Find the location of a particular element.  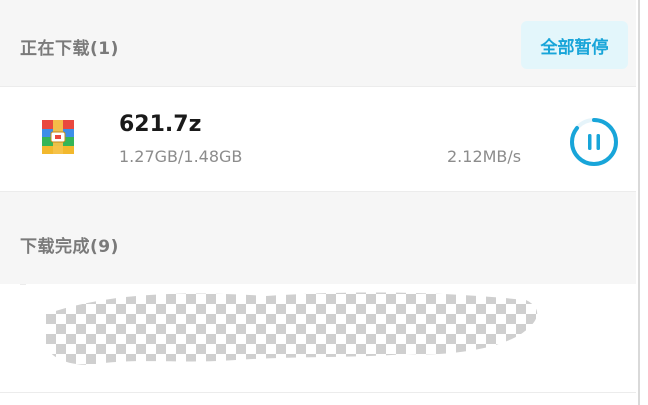

download-speed: 2.12MB/s is located at coordinates (484, 156).